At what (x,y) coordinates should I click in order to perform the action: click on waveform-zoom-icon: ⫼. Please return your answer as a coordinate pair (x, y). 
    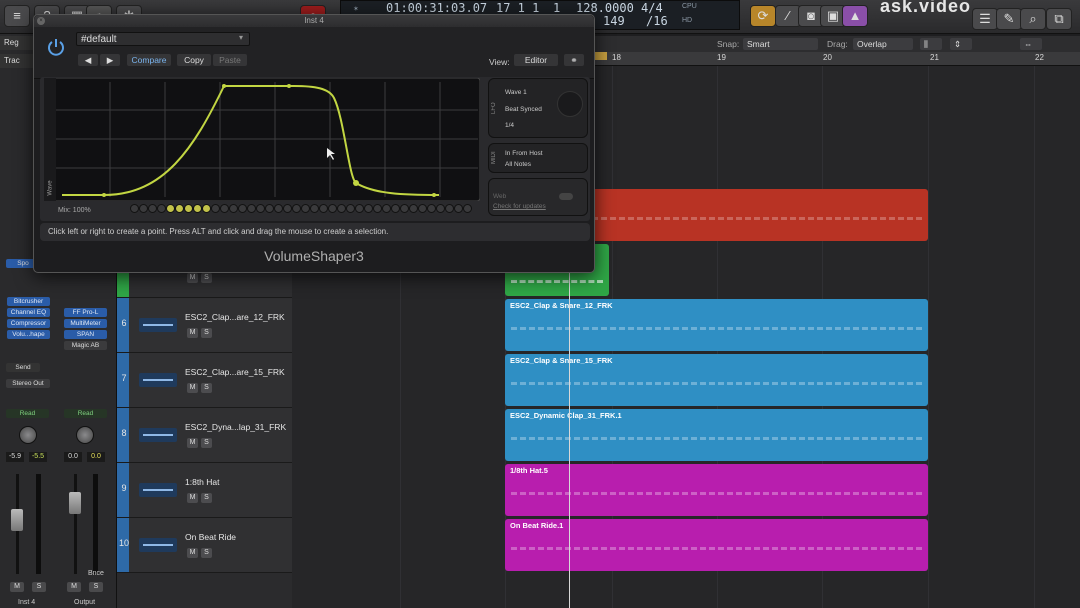
    Looking at the image, I should click on (931, 44).